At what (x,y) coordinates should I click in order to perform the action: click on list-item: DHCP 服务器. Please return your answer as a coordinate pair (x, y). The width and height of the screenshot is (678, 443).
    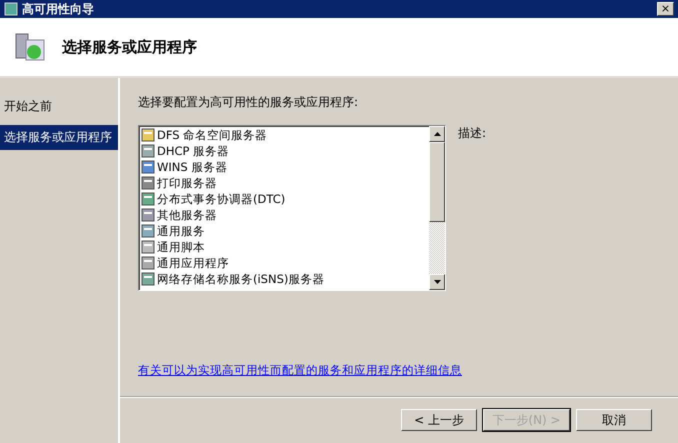
    Looking at the image, I should click on (284, 151).